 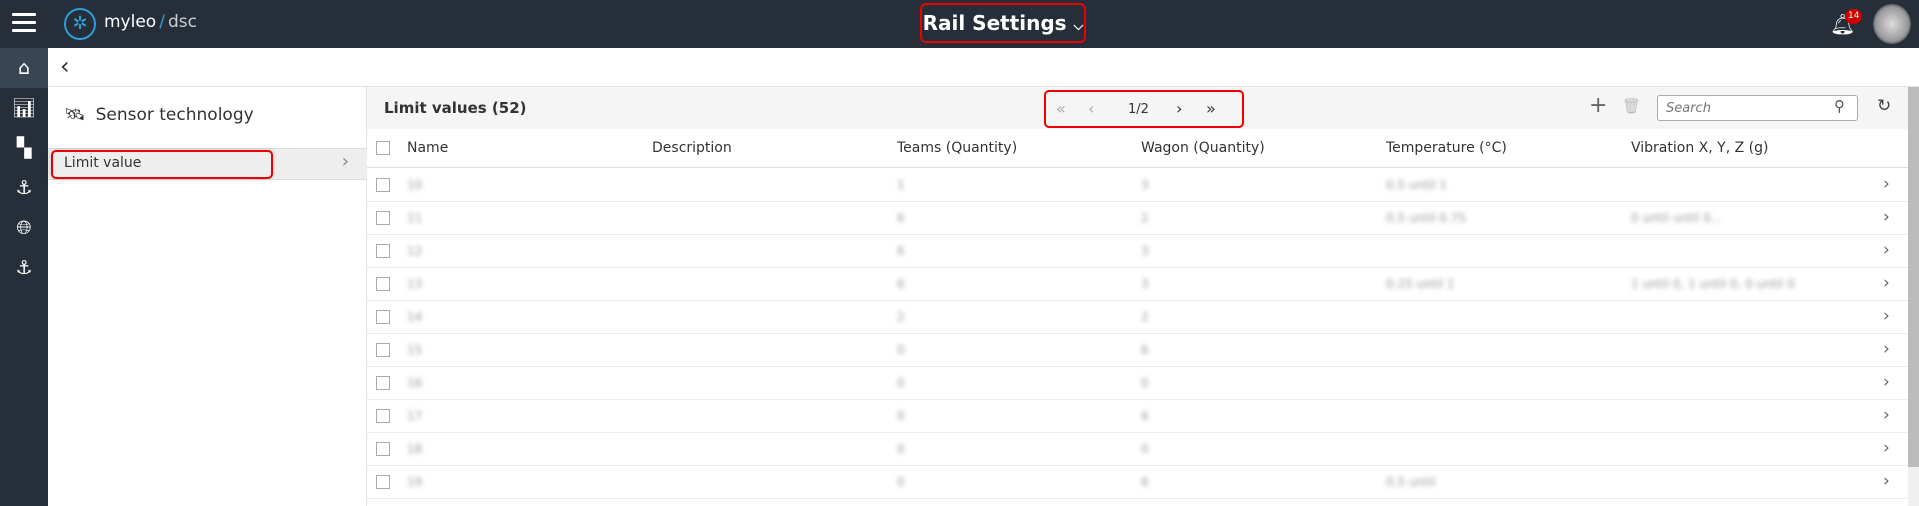 I want to click on table-cell: 11, so click(x=415, y=218).